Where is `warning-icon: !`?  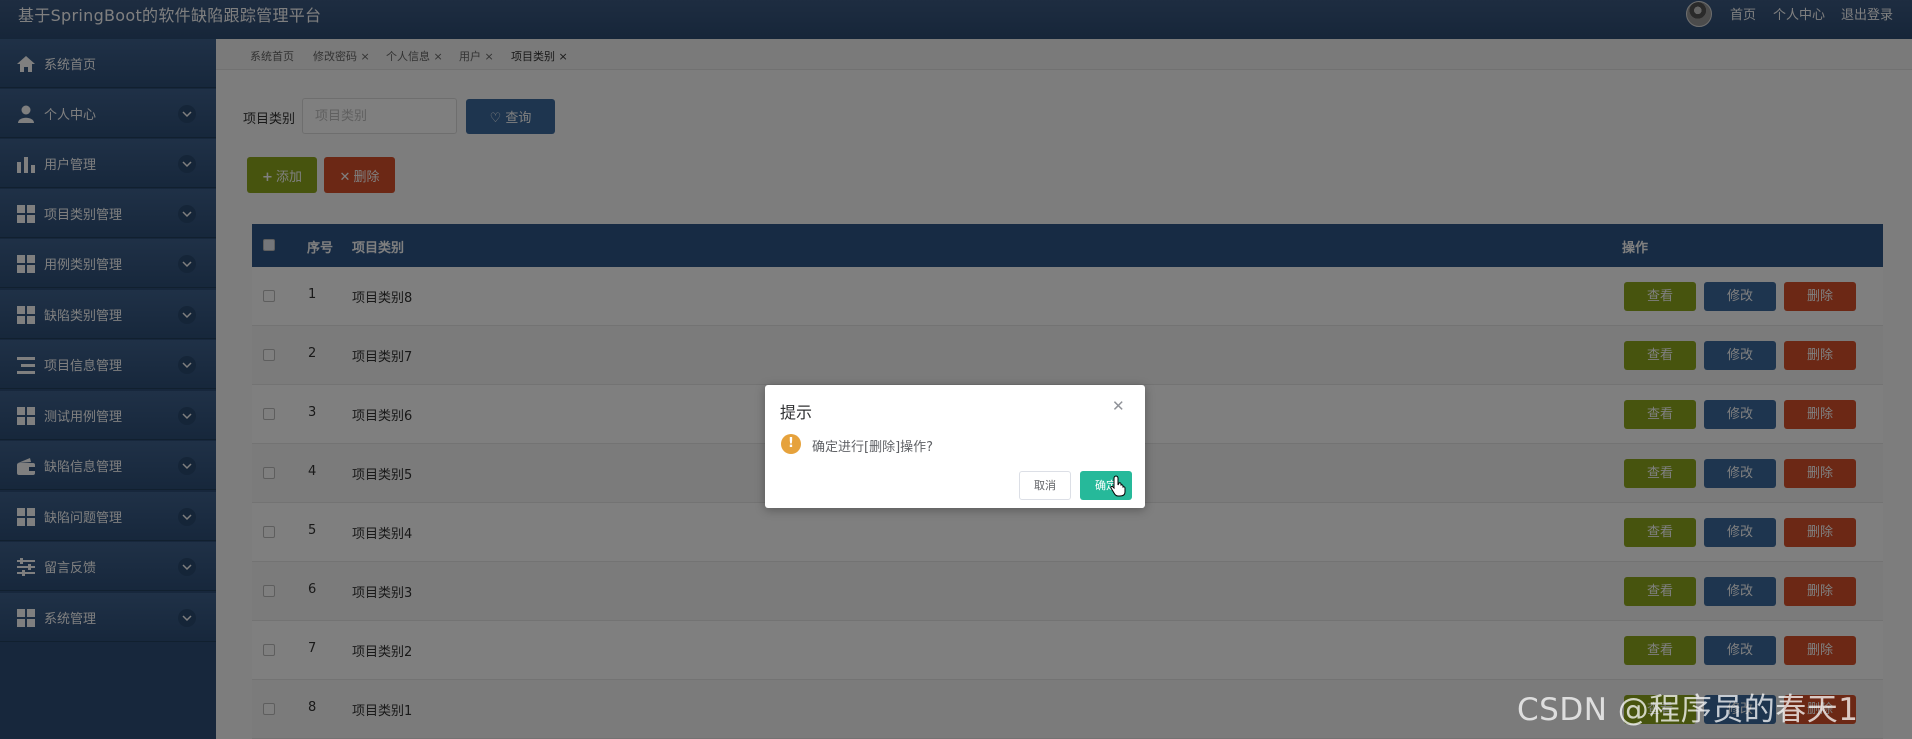 warning-icon: ! is located at coordinates (791, 444).